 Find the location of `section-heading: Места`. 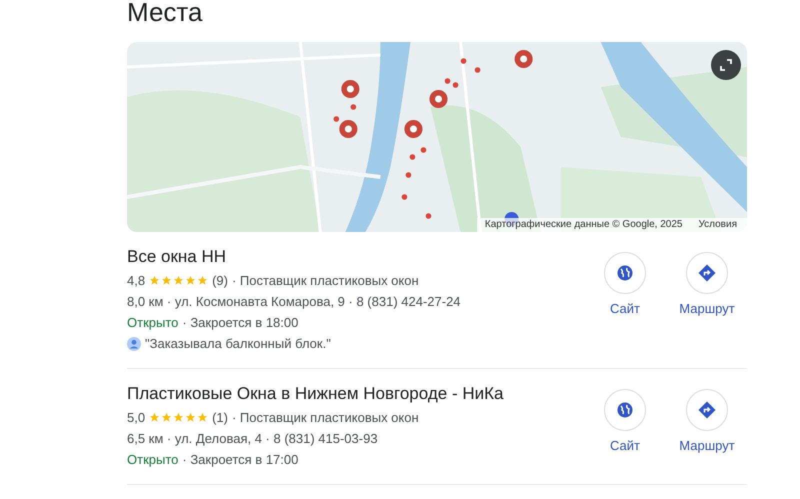

section-heading: Места is located at coordinates (165, 14).